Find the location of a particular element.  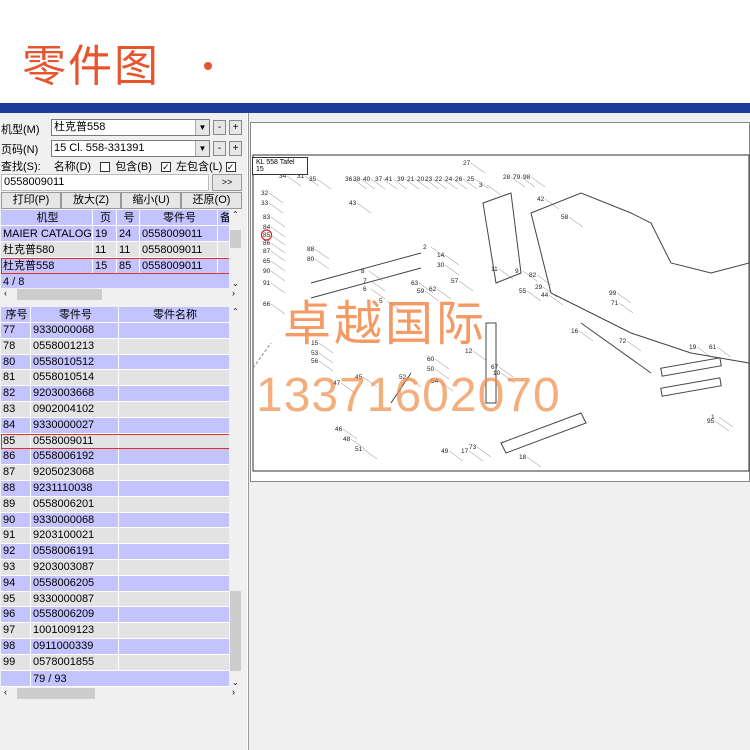

callout-label: 18 is located at coordinates (523, 457).